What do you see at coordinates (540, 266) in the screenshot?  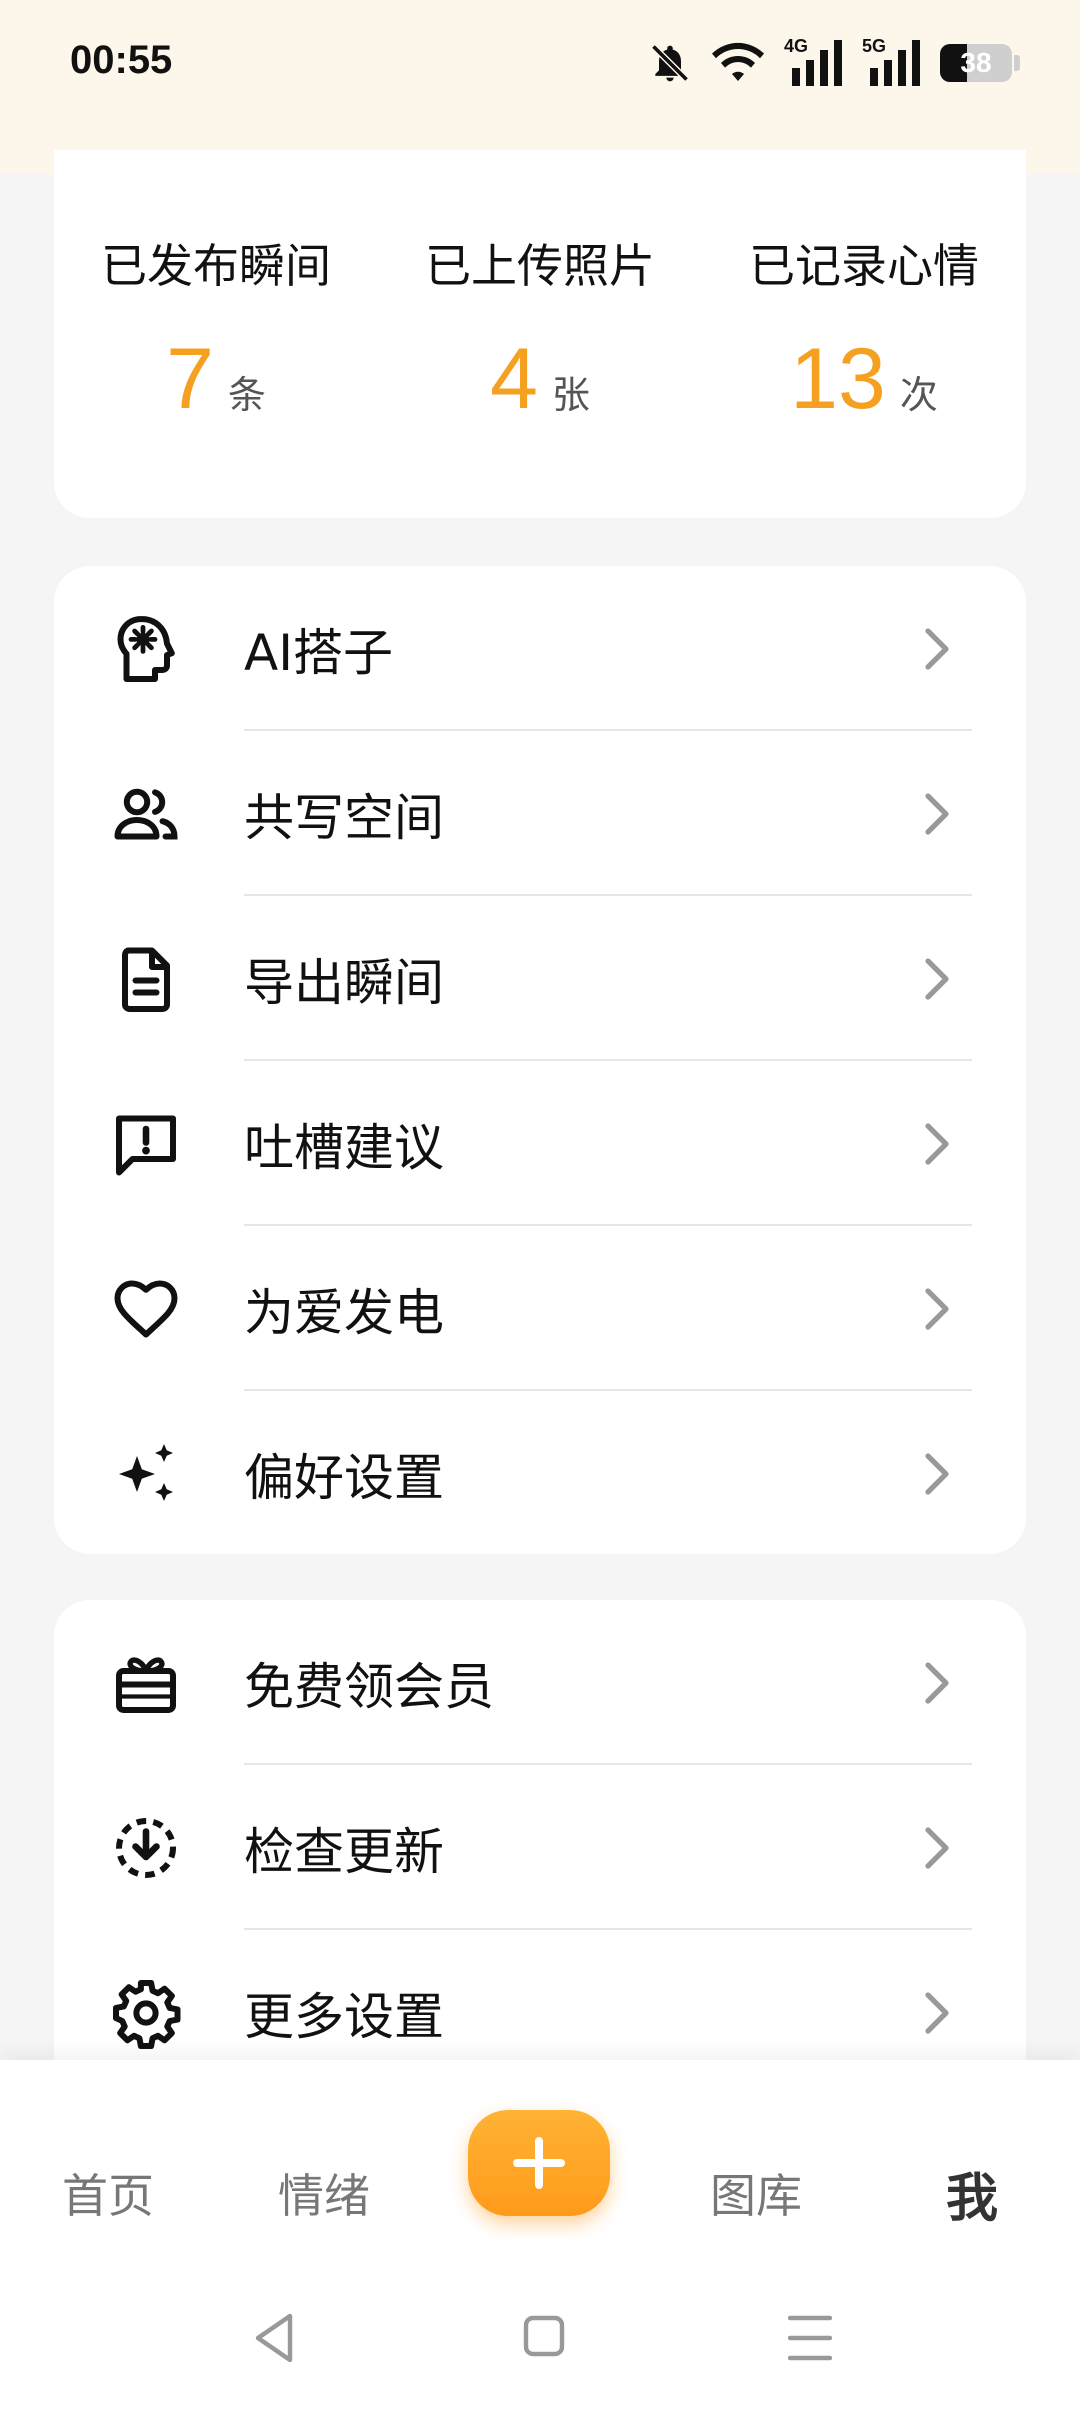 I see `stat-label: 已上传照片` at bounding box center [540, 266].